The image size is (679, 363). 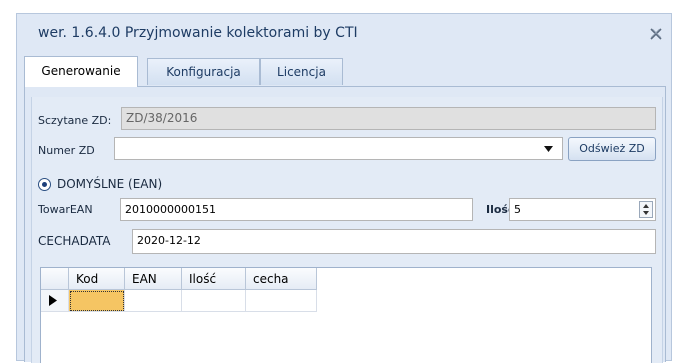 What do you see at coordinates (388, 118) in the screenshot?
I see `scanned-value-field: ZD/38/2016` at bounding box center [388, 118].